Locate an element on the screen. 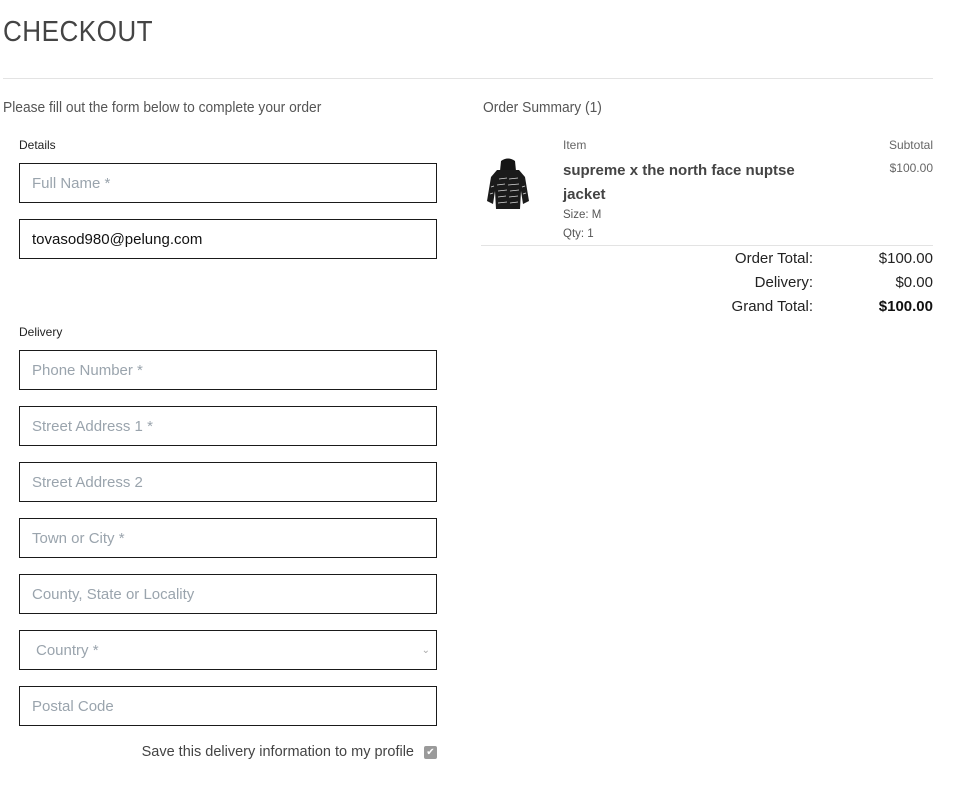 This screenshot has height=792, width=955. jacket-thumbnail-icon is located at coordinates (508, 183).